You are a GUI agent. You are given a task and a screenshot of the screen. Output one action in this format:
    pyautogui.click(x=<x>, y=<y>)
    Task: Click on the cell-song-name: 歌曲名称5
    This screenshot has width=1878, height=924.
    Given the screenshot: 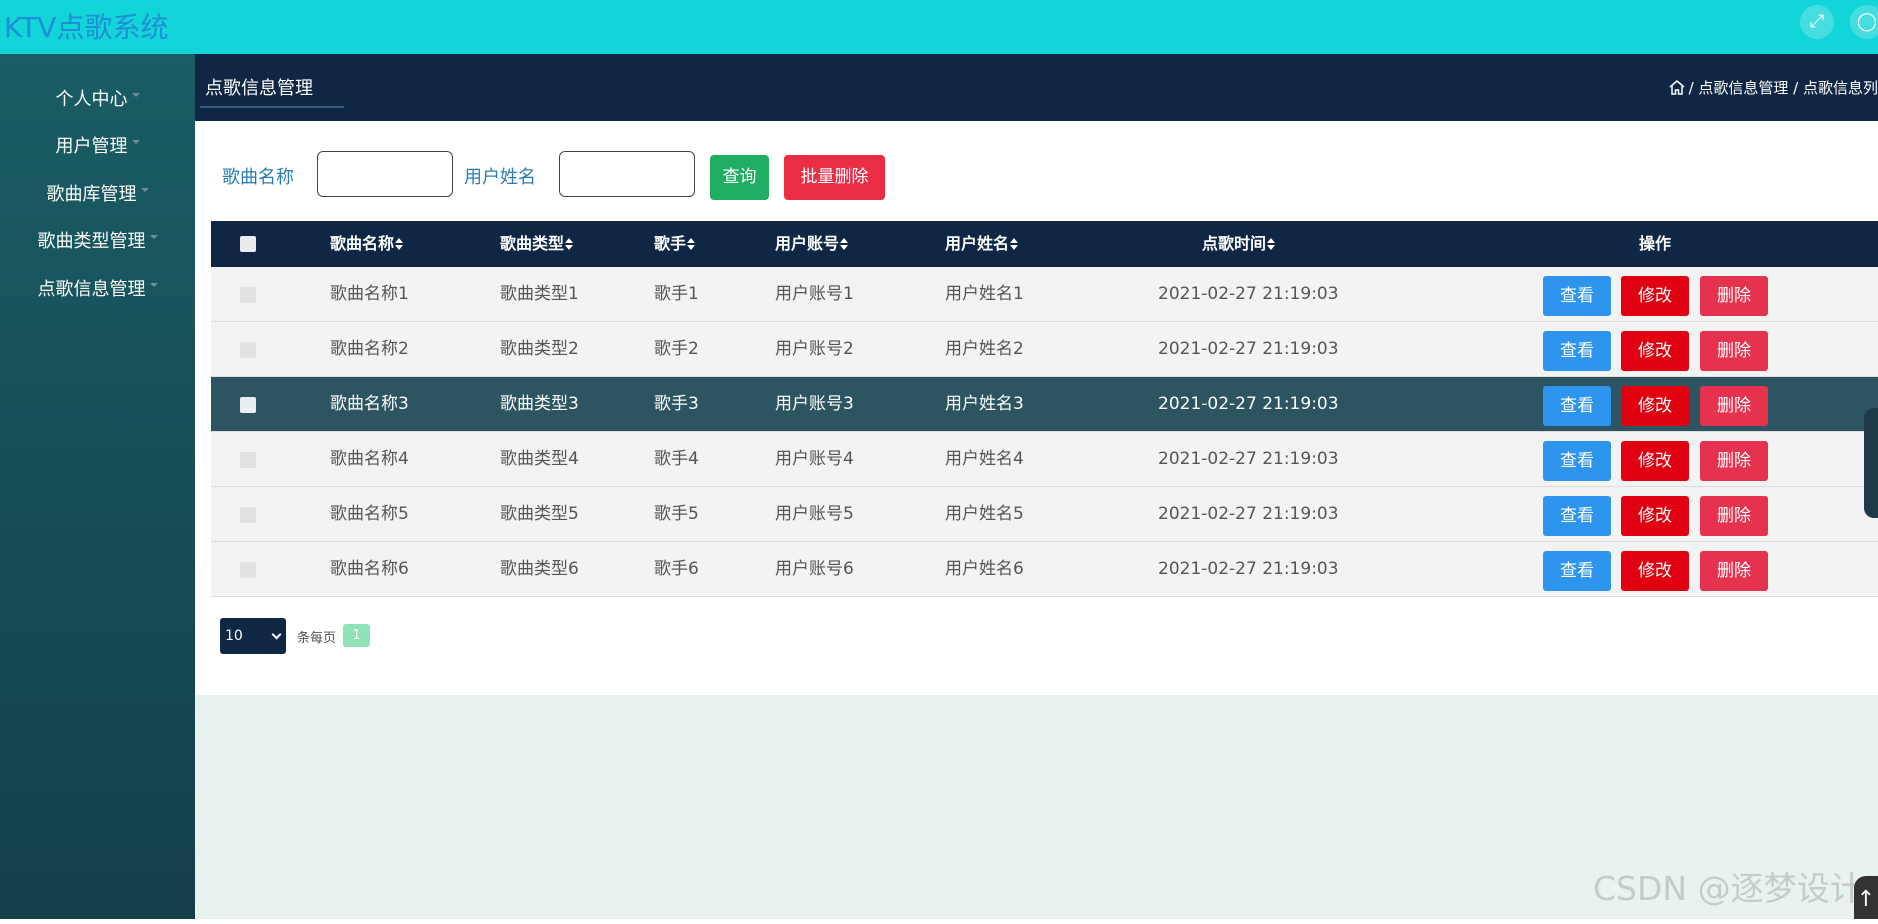 What is the action you would take?
    pyautogui.click(x=369, y=514)
    